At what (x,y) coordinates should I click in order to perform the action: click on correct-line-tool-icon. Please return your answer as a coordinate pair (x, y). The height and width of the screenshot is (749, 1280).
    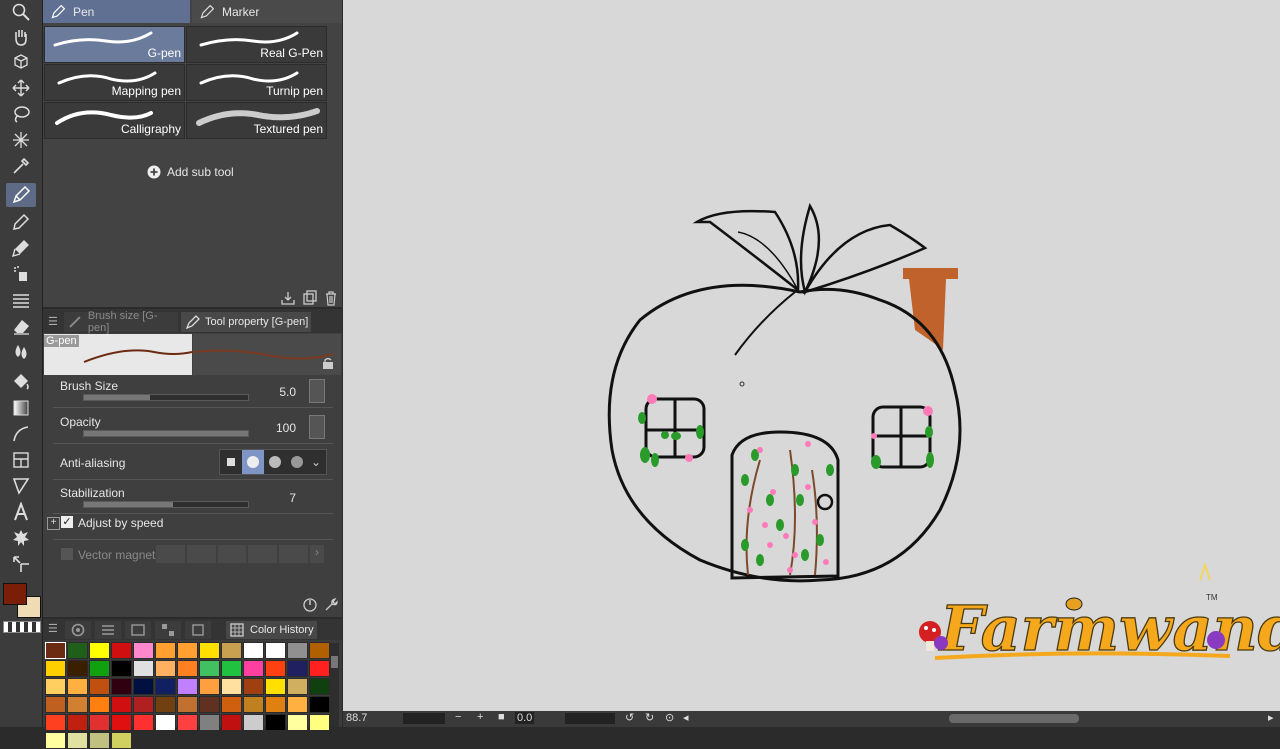
    Looking at the image, I should click on (21, 564).